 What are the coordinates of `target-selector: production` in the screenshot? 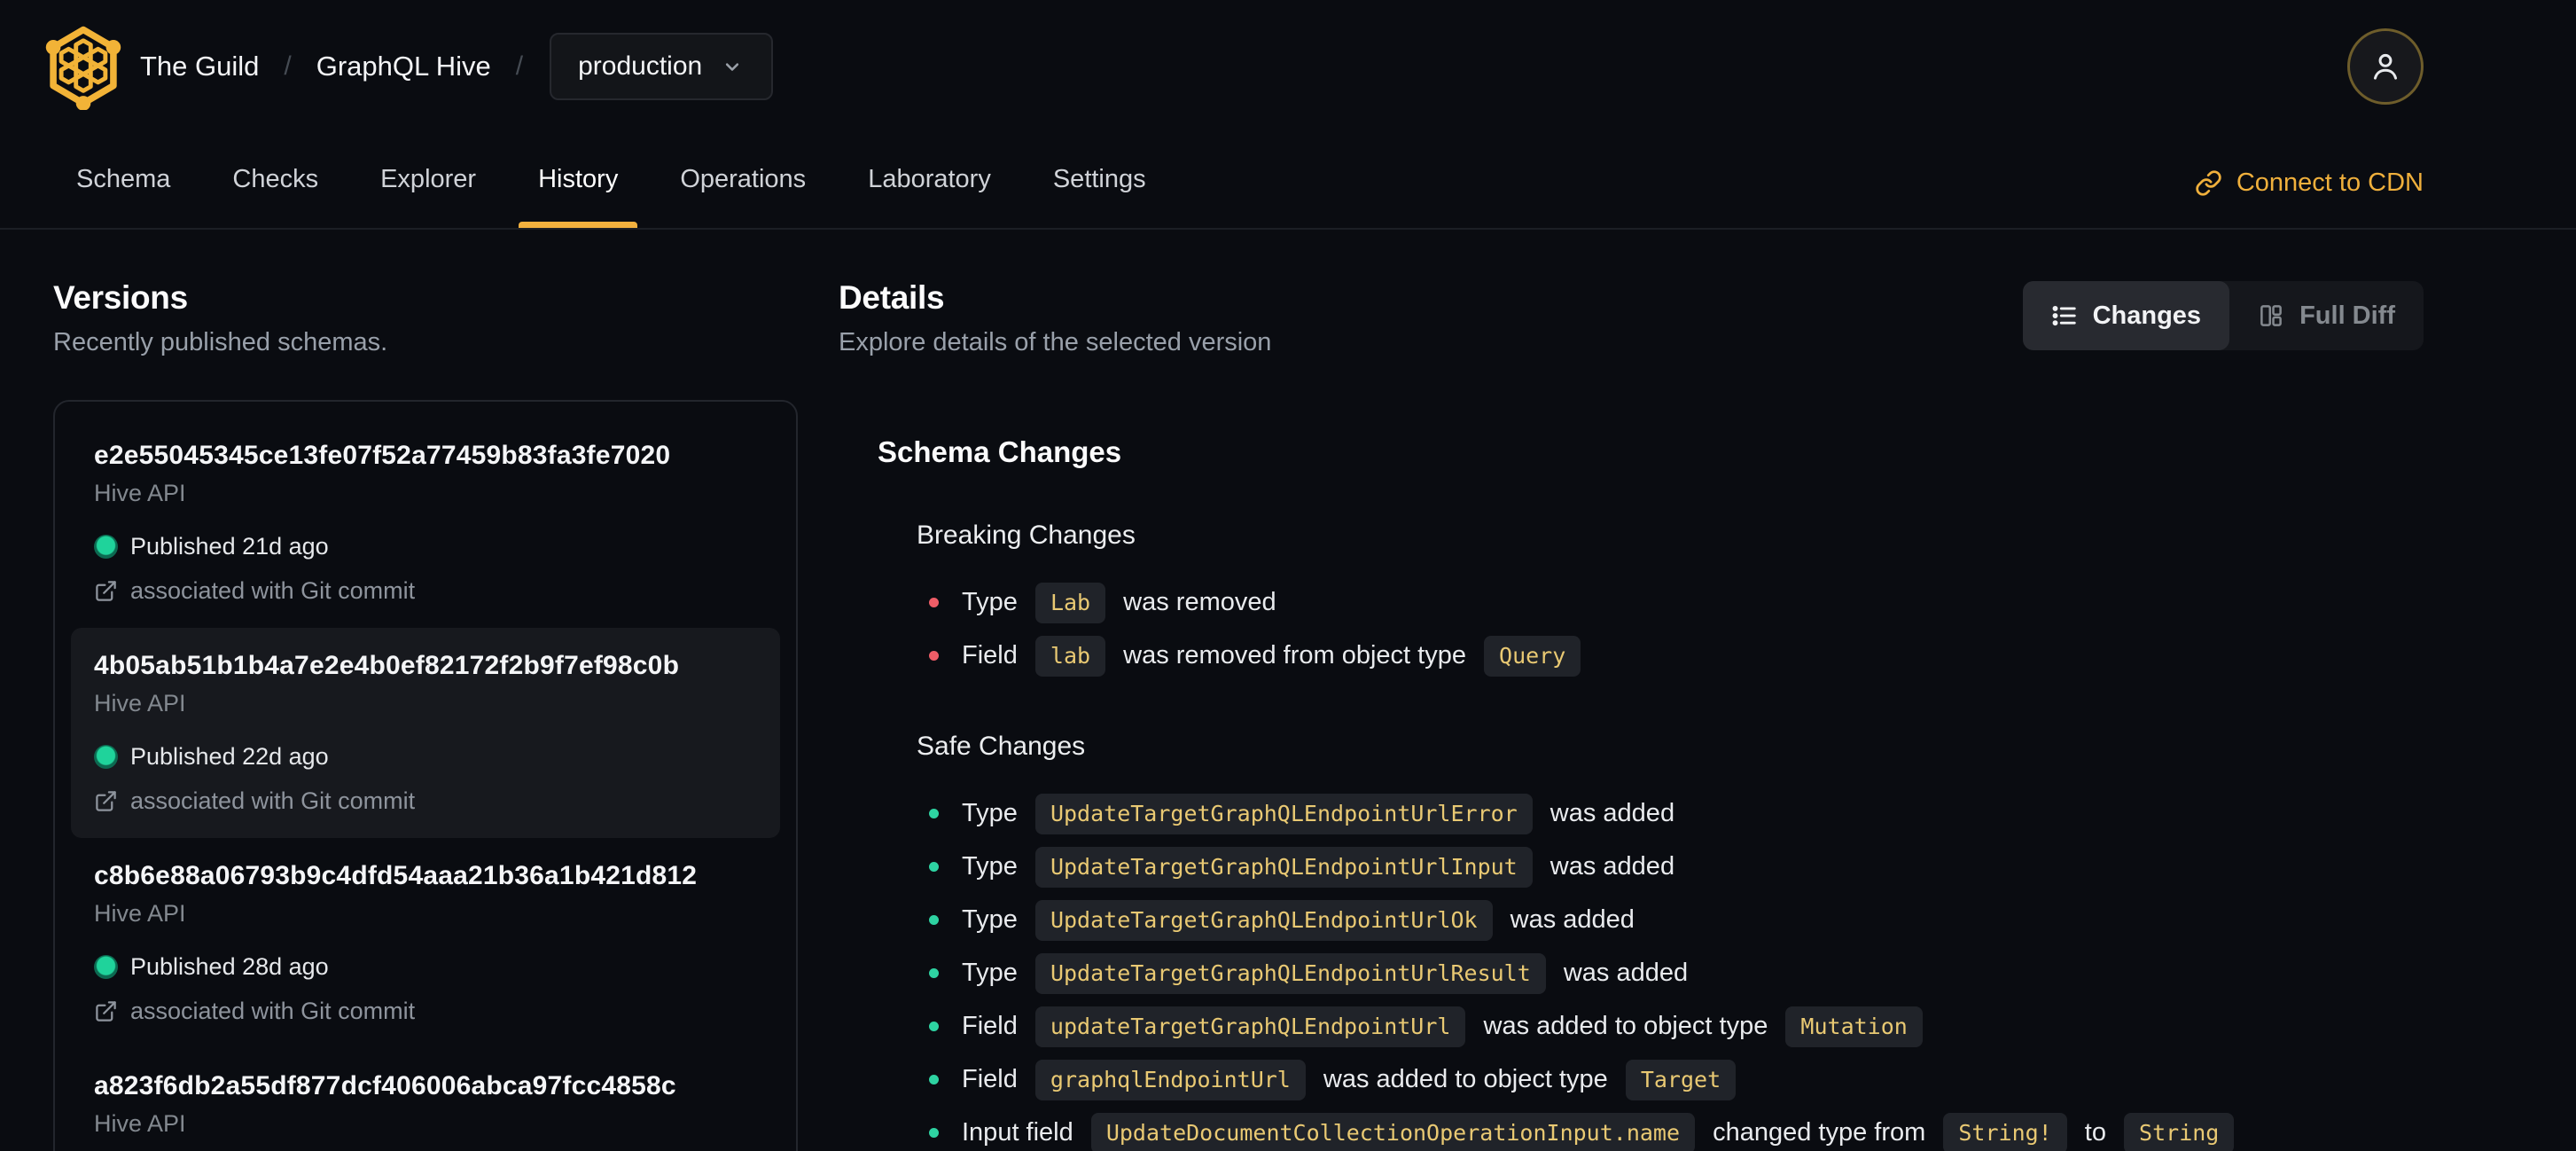 It's located at (662, 66).